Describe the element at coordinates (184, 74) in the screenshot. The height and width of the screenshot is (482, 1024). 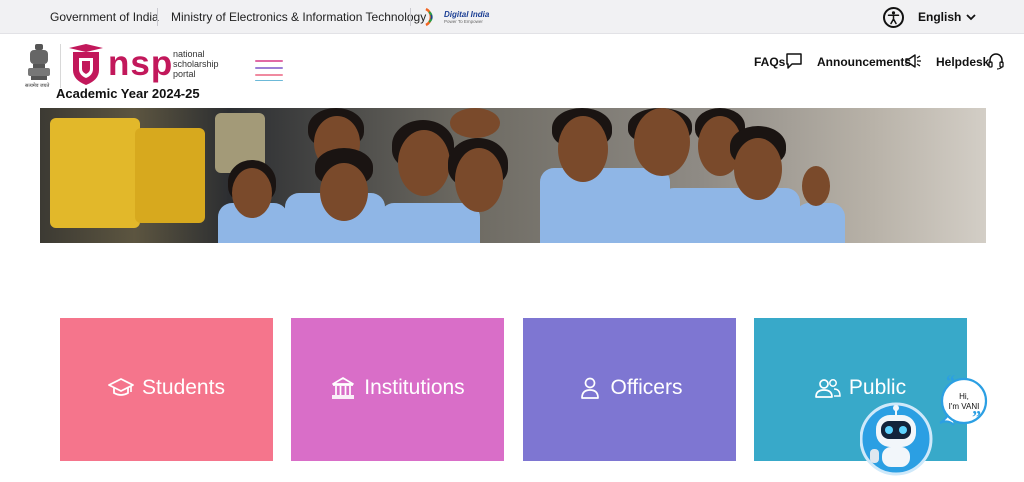
I see `logo-tag-line: portal` at that location.